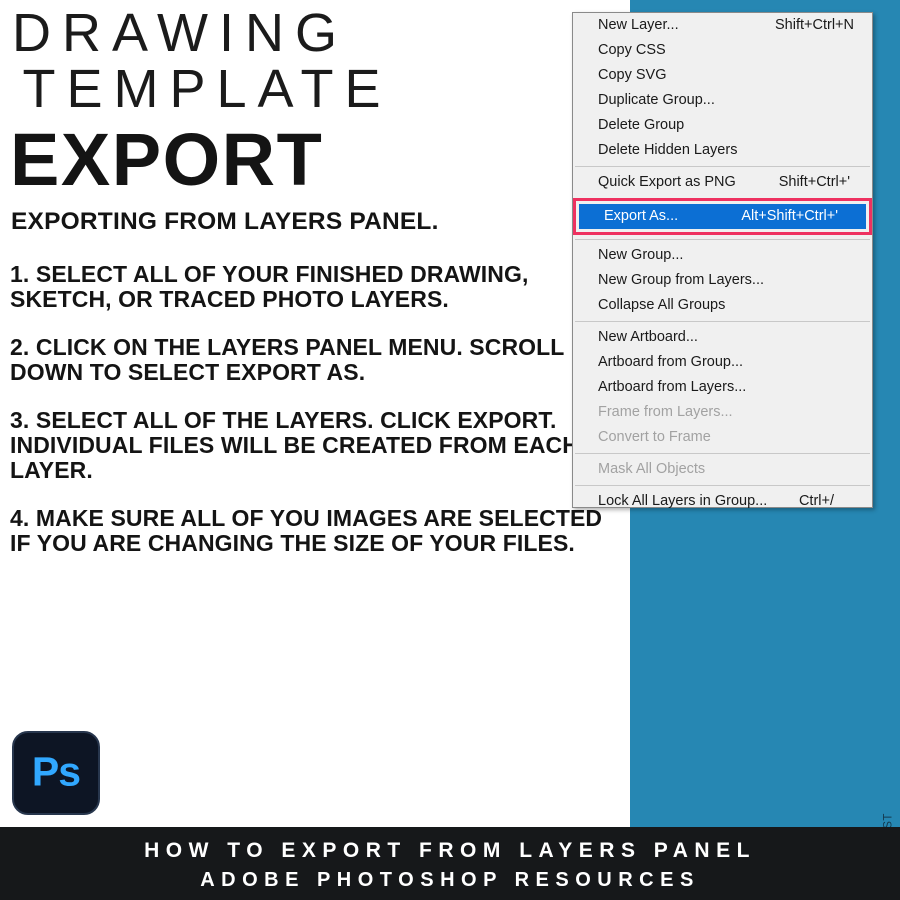 Image resolution: width=900 pixels, height=900 pixels. I want to click on menu-item-shortcut: Alt+Shift+Ctrl+', so click(789, 216).